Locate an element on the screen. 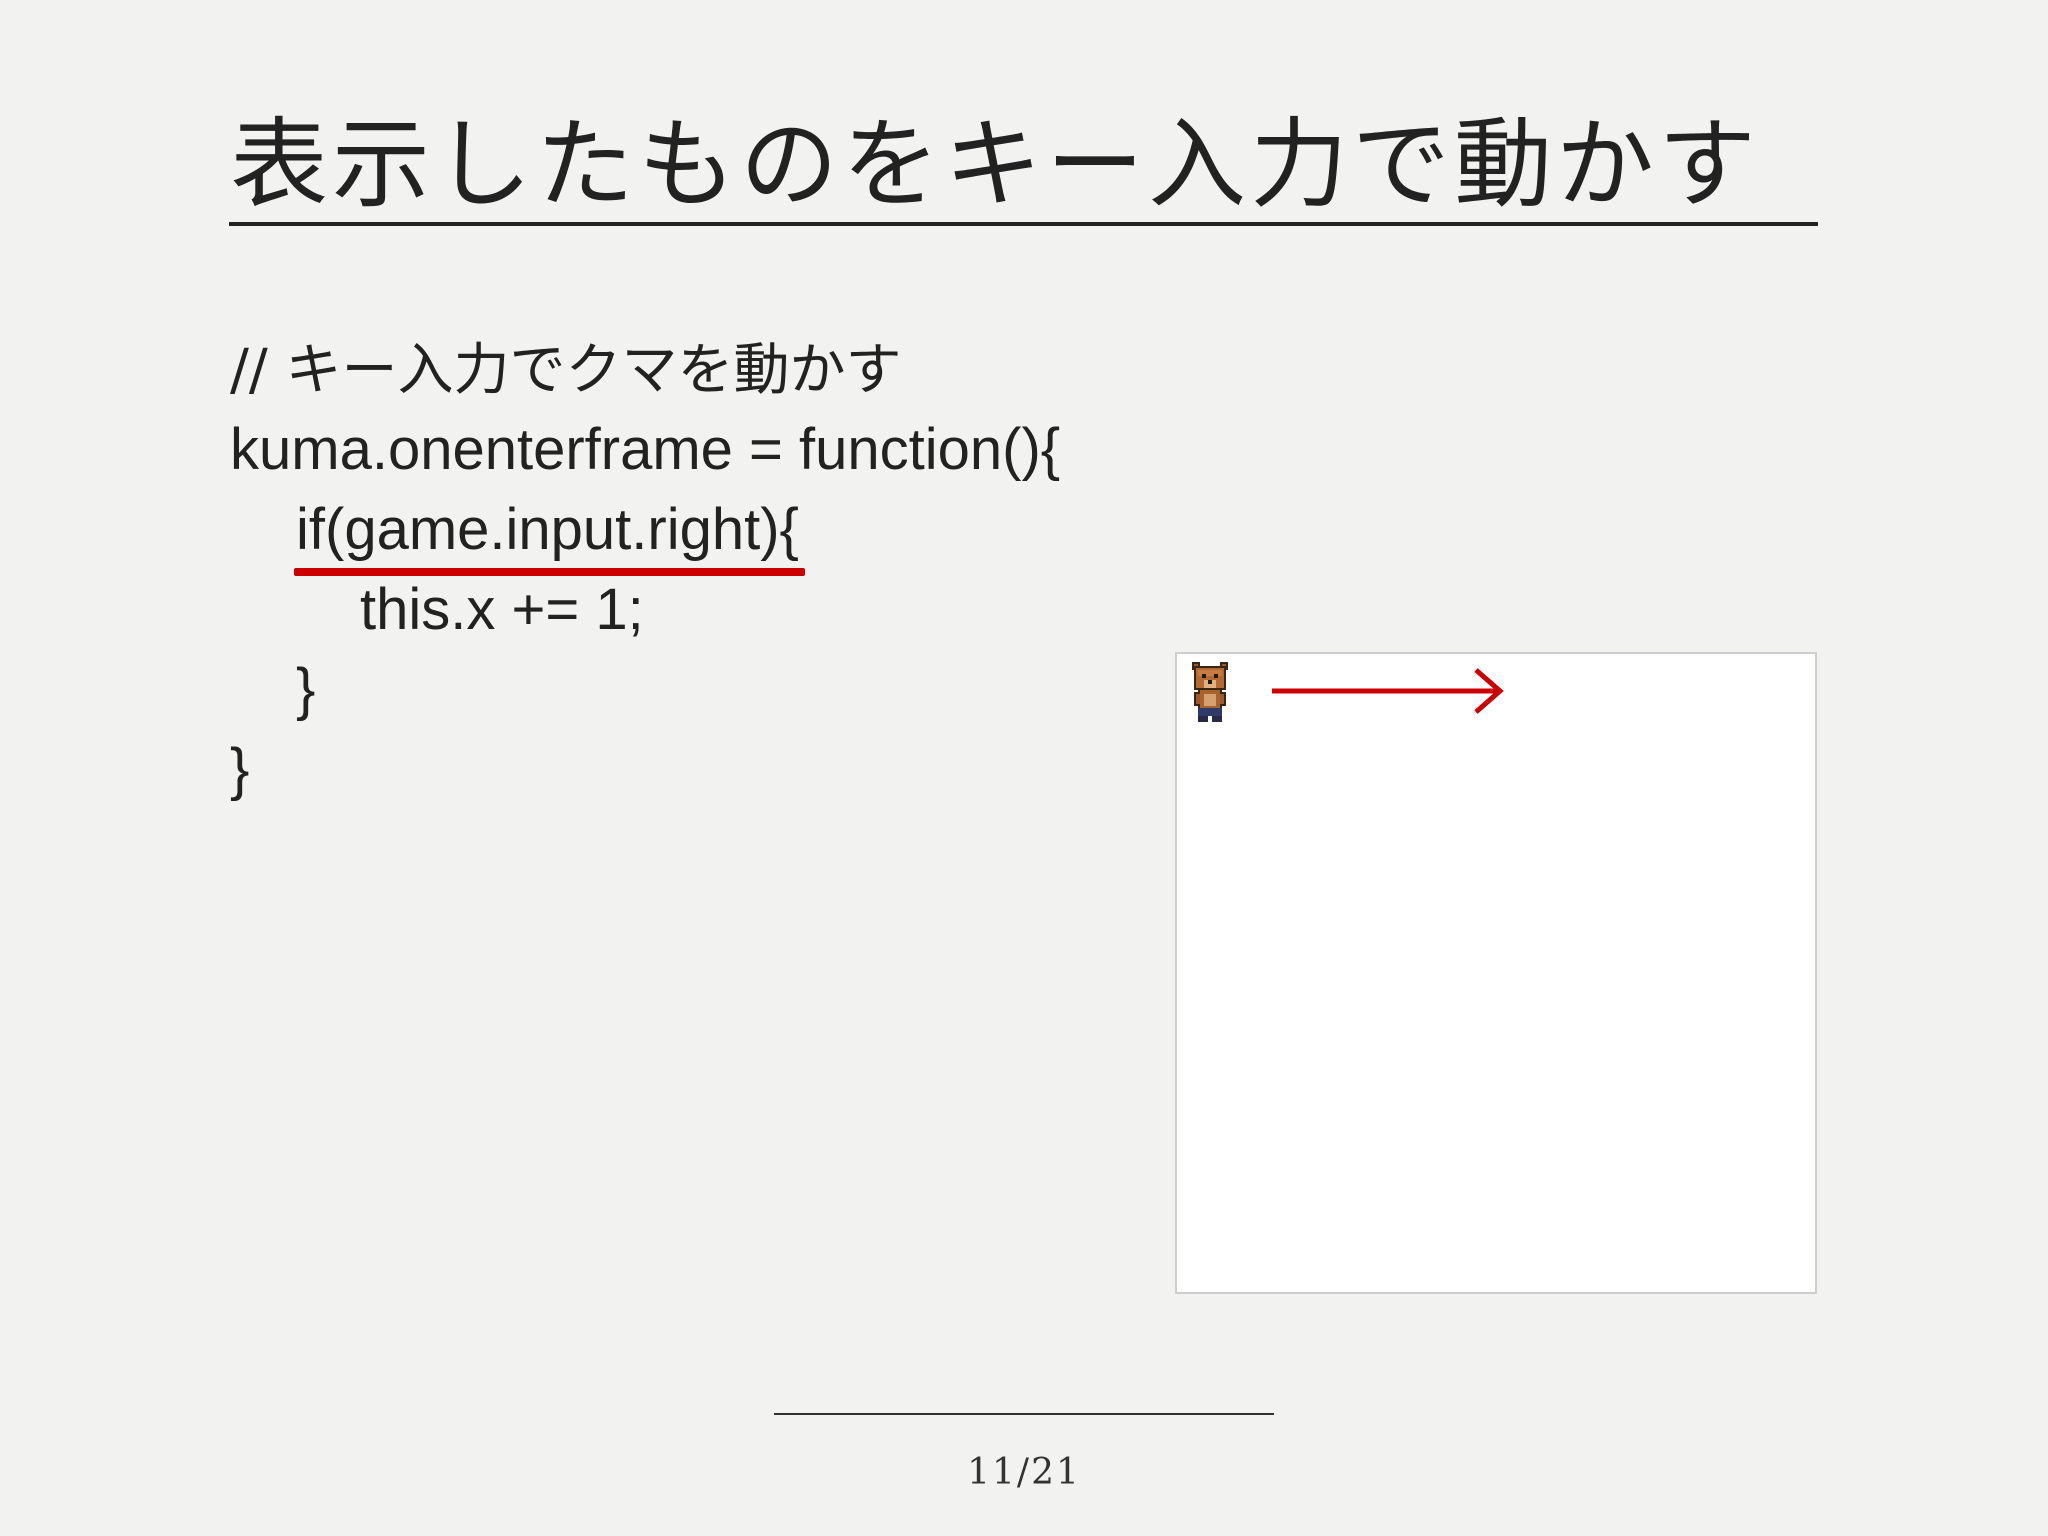 The width and height of the screenshot is (2048, 1536). code-line-function: kuma.onenterframe = function(){ is located at coordinates (645, 450).